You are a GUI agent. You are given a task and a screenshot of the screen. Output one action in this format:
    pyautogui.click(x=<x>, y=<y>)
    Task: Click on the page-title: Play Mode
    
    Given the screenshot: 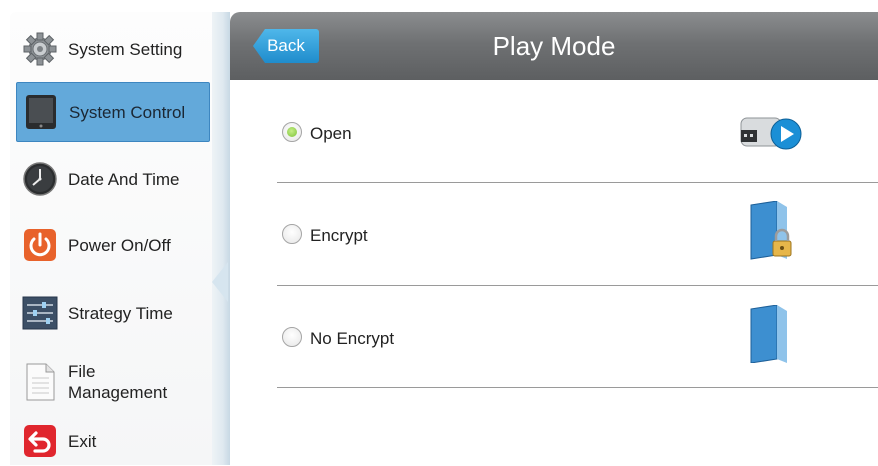 What is the action you would take?
    pyautogui.click(x=554, y=45)
    